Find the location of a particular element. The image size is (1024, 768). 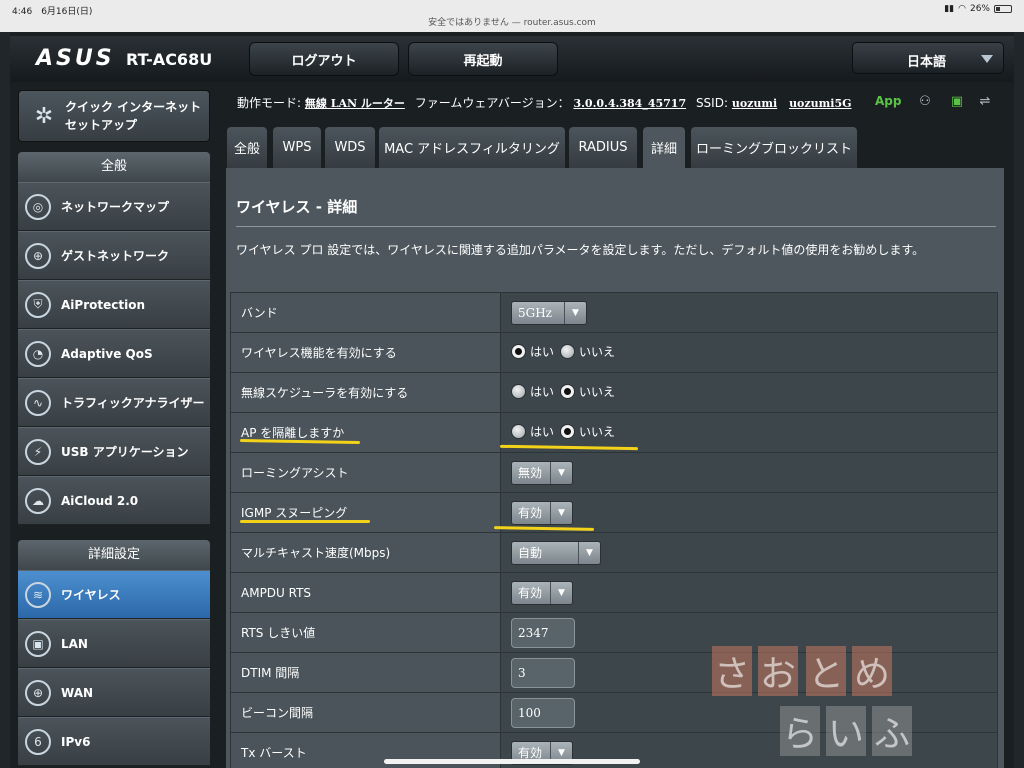

ssid-5g-link: uozumi5G is located at coordinates (820, 103).